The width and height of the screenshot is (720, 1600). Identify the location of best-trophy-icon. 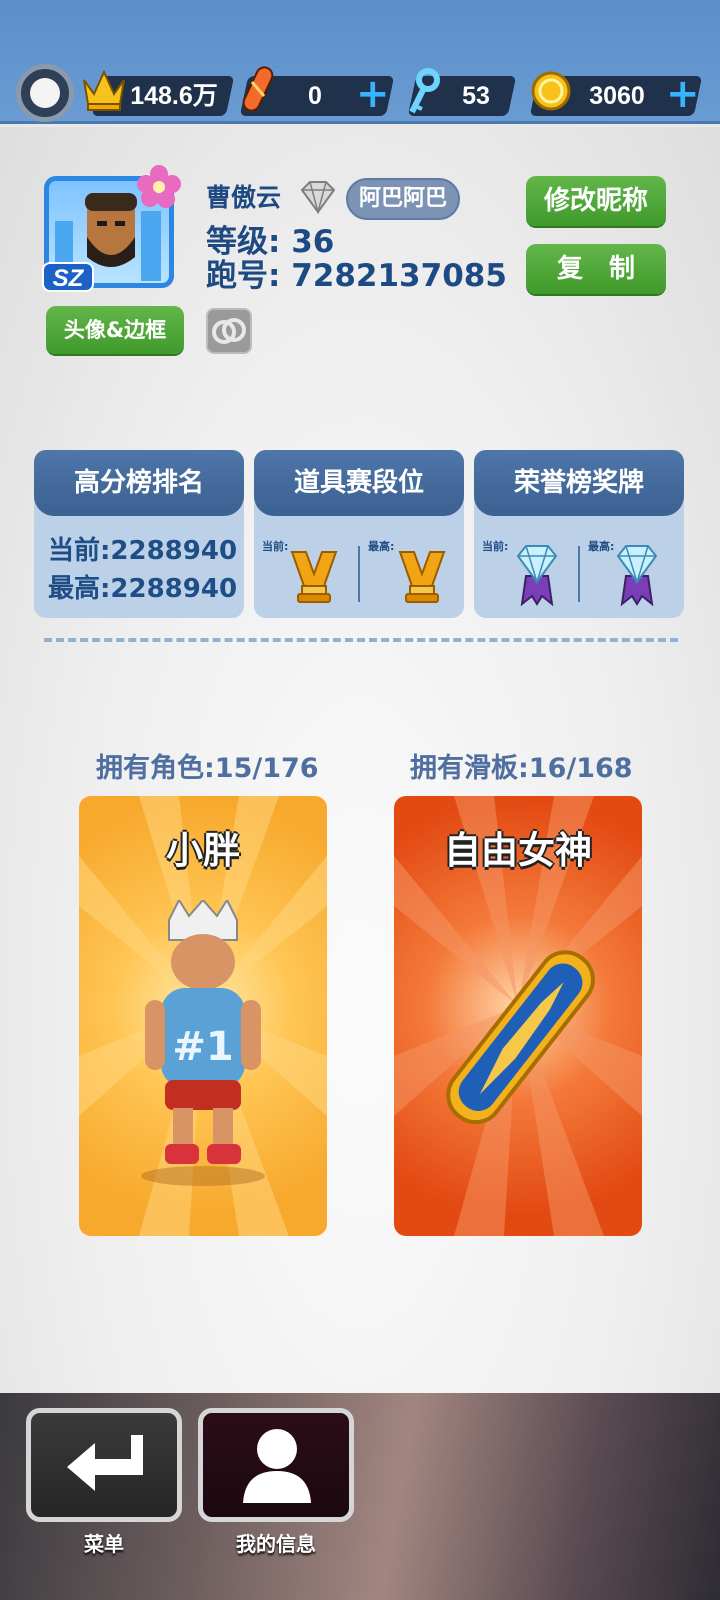
(422, 577).